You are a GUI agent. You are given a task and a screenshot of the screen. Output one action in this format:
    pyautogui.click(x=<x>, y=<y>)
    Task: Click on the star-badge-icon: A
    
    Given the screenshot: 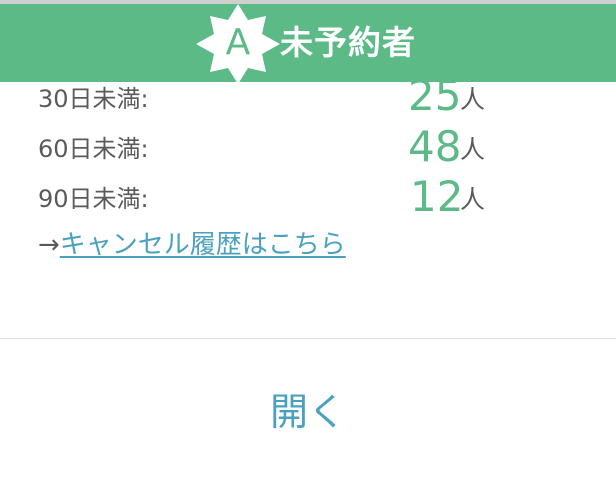 What is the action you would take?
    pyautogui.click(x=238, y=46)
    